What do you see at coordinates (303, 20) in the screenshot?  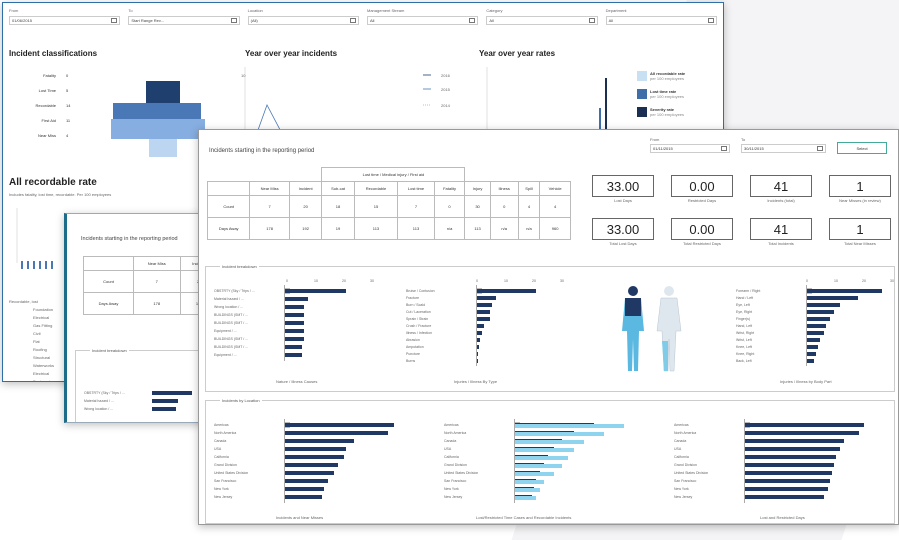 I see `filter-select: (All)` at bounding box center [303, 20].